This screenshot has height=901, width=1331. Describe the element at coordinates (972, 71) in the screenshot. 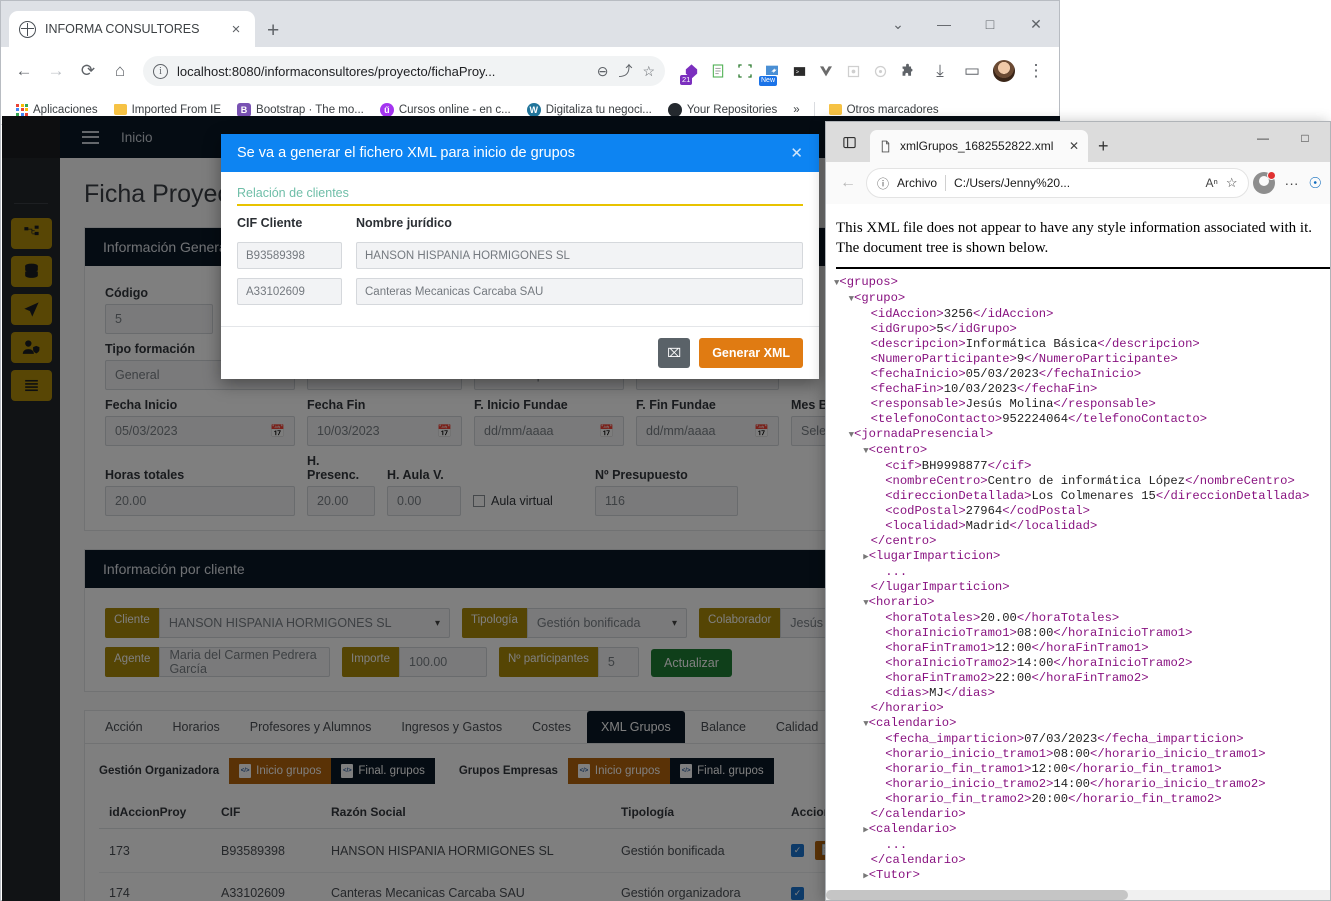

I see `side-panel-icon: ▭` at that location.